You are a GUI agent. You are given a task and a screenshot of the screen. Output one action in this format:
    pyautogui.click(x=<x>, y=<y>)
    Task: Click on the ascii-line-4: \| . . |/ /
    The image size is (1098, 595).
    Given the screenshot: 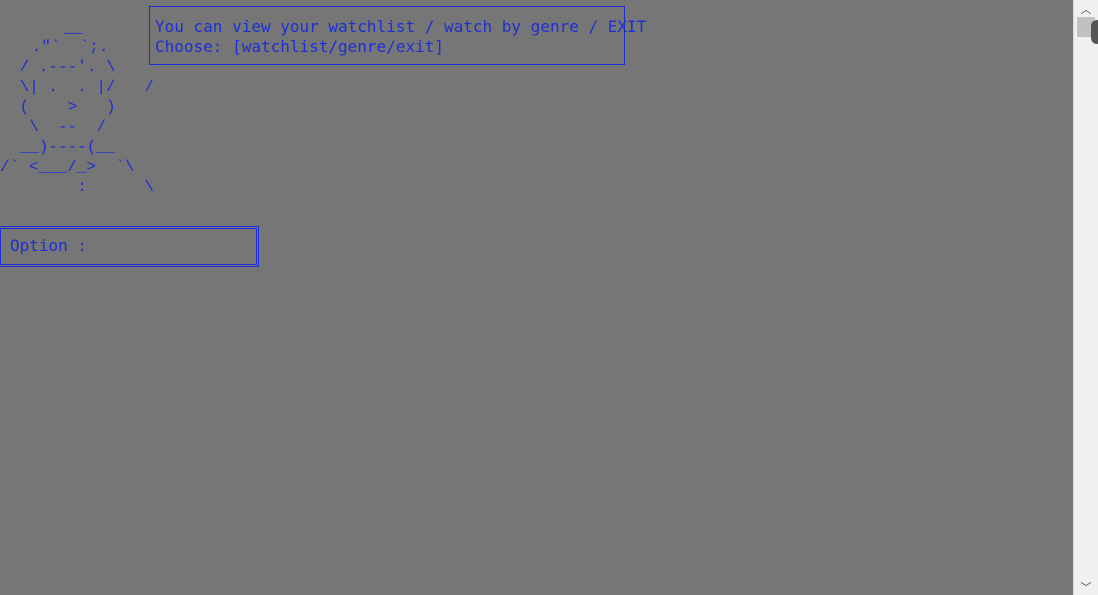 What is the action you would take?
    pyautogui.click(x=82, y=87)
    